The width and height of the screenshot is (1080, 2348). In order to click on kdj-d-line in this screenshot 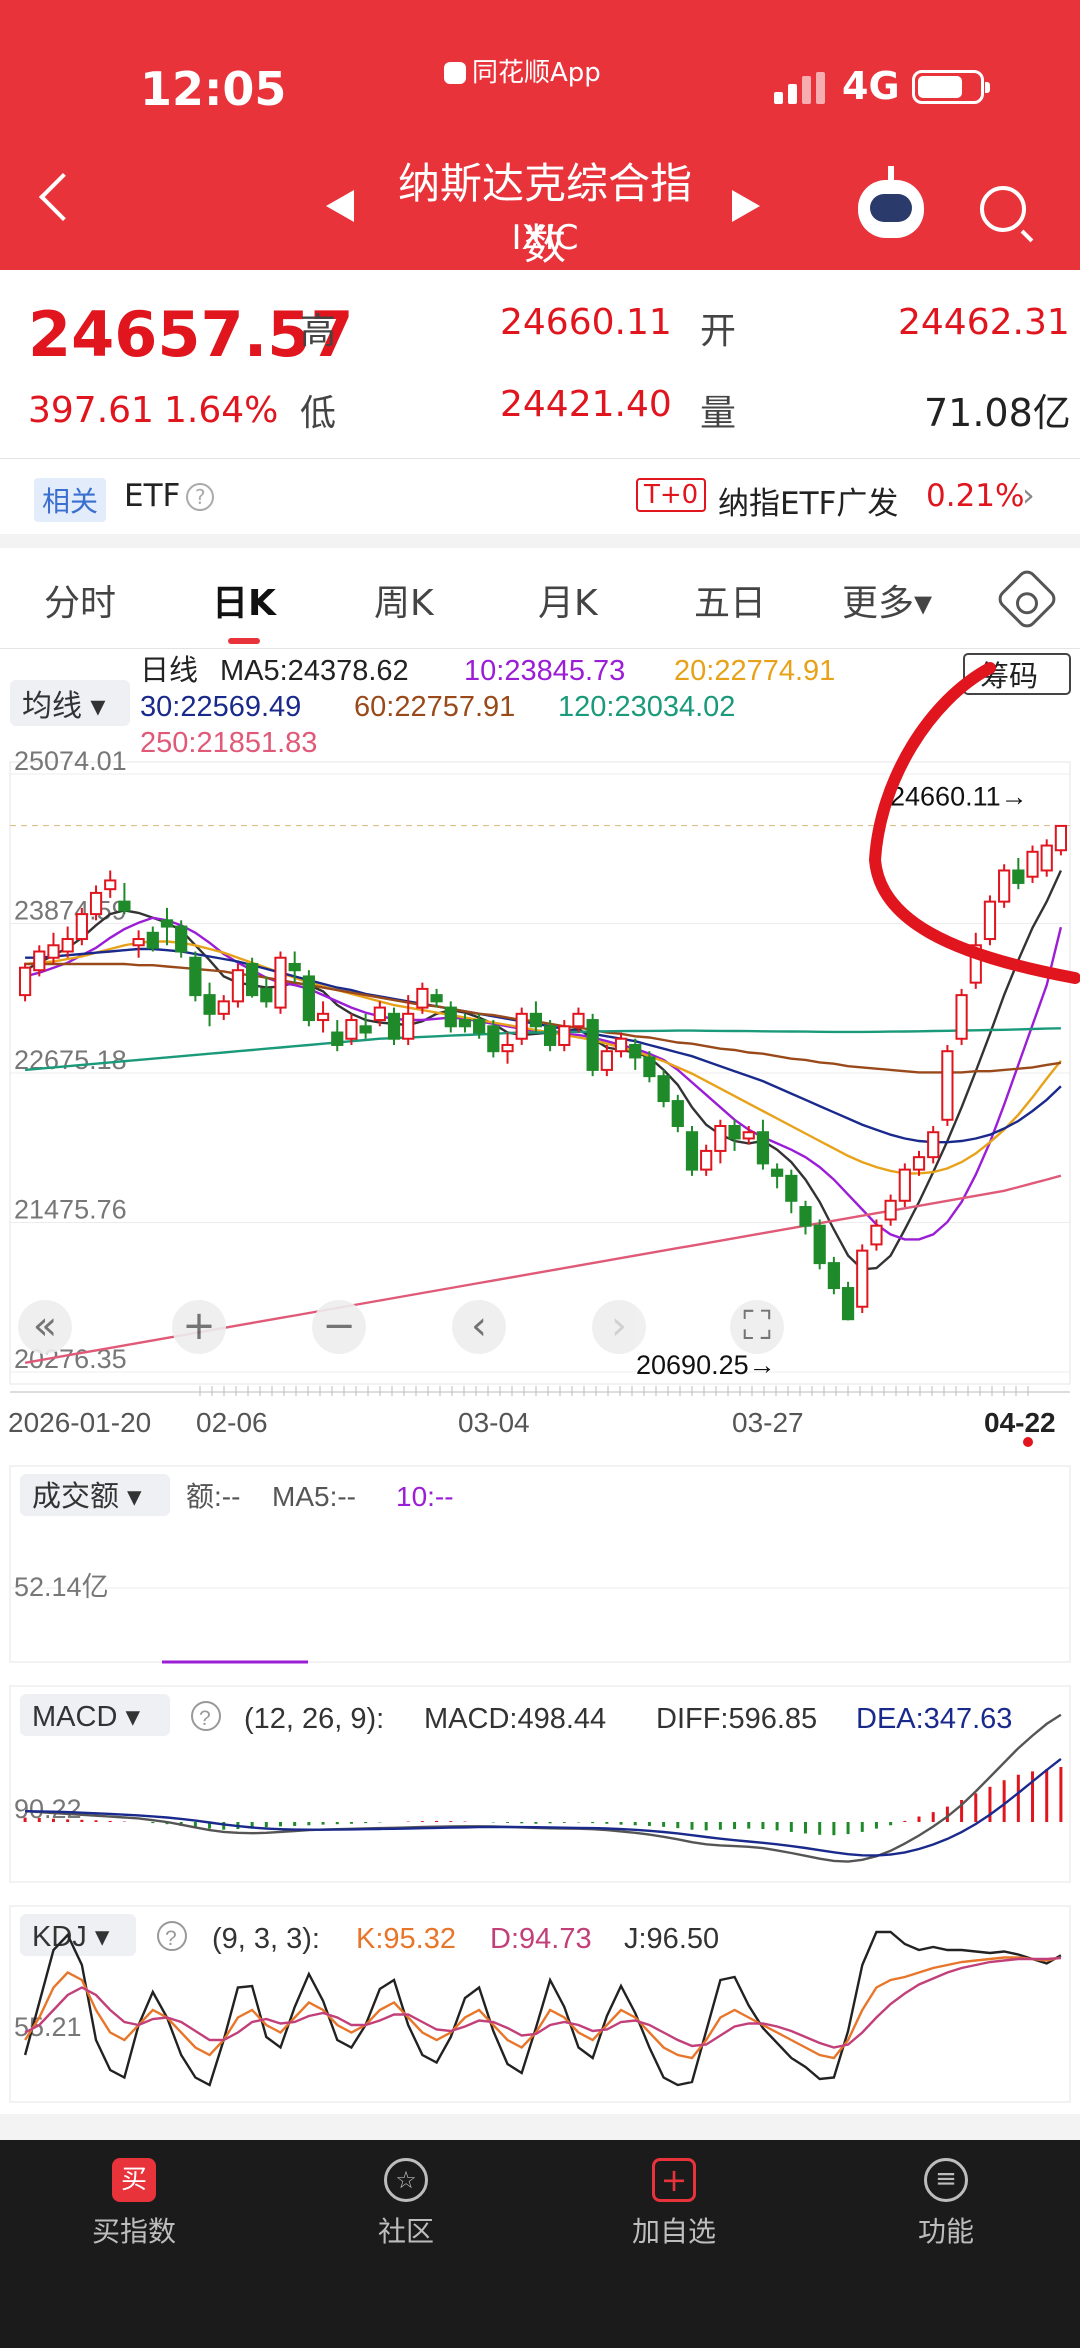, I will do `click(542, 2002)`.